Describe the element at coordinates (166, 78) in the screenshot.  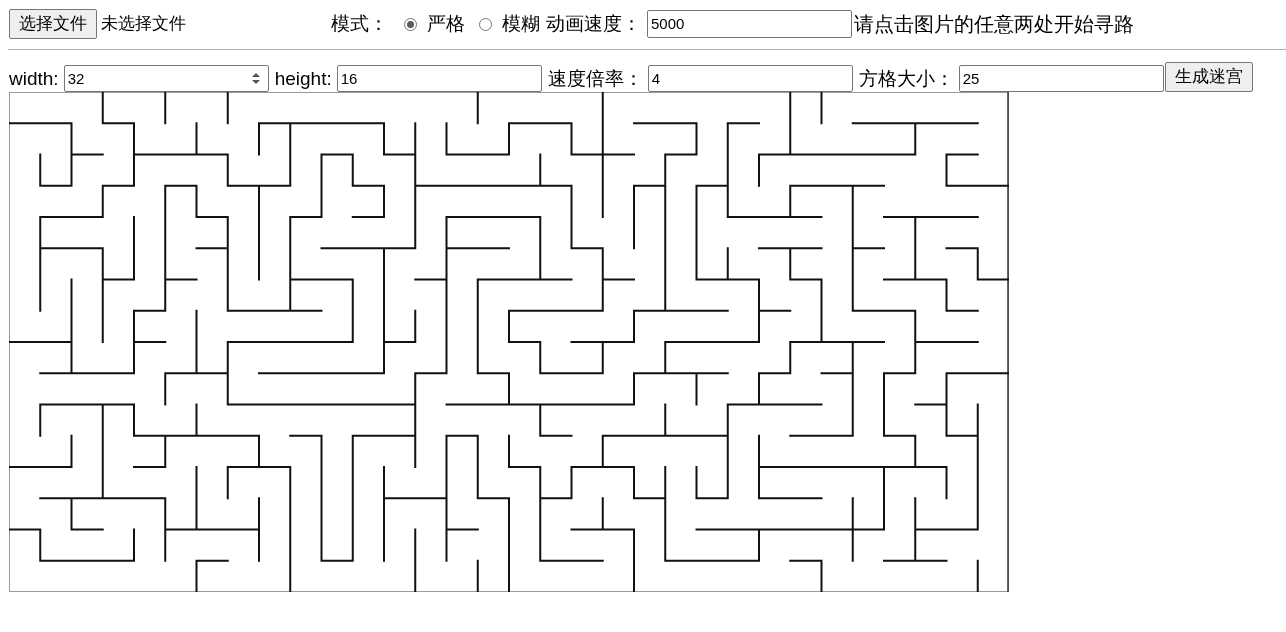
I see `number-field: 32` at that location.